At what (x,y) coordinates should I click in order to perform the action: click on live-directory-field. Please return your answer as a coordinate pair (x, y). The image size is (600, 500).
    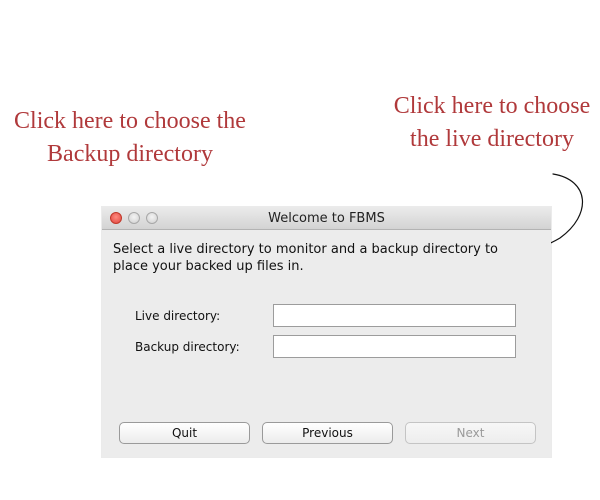
    Looking at the image, I should click on (394, 315).